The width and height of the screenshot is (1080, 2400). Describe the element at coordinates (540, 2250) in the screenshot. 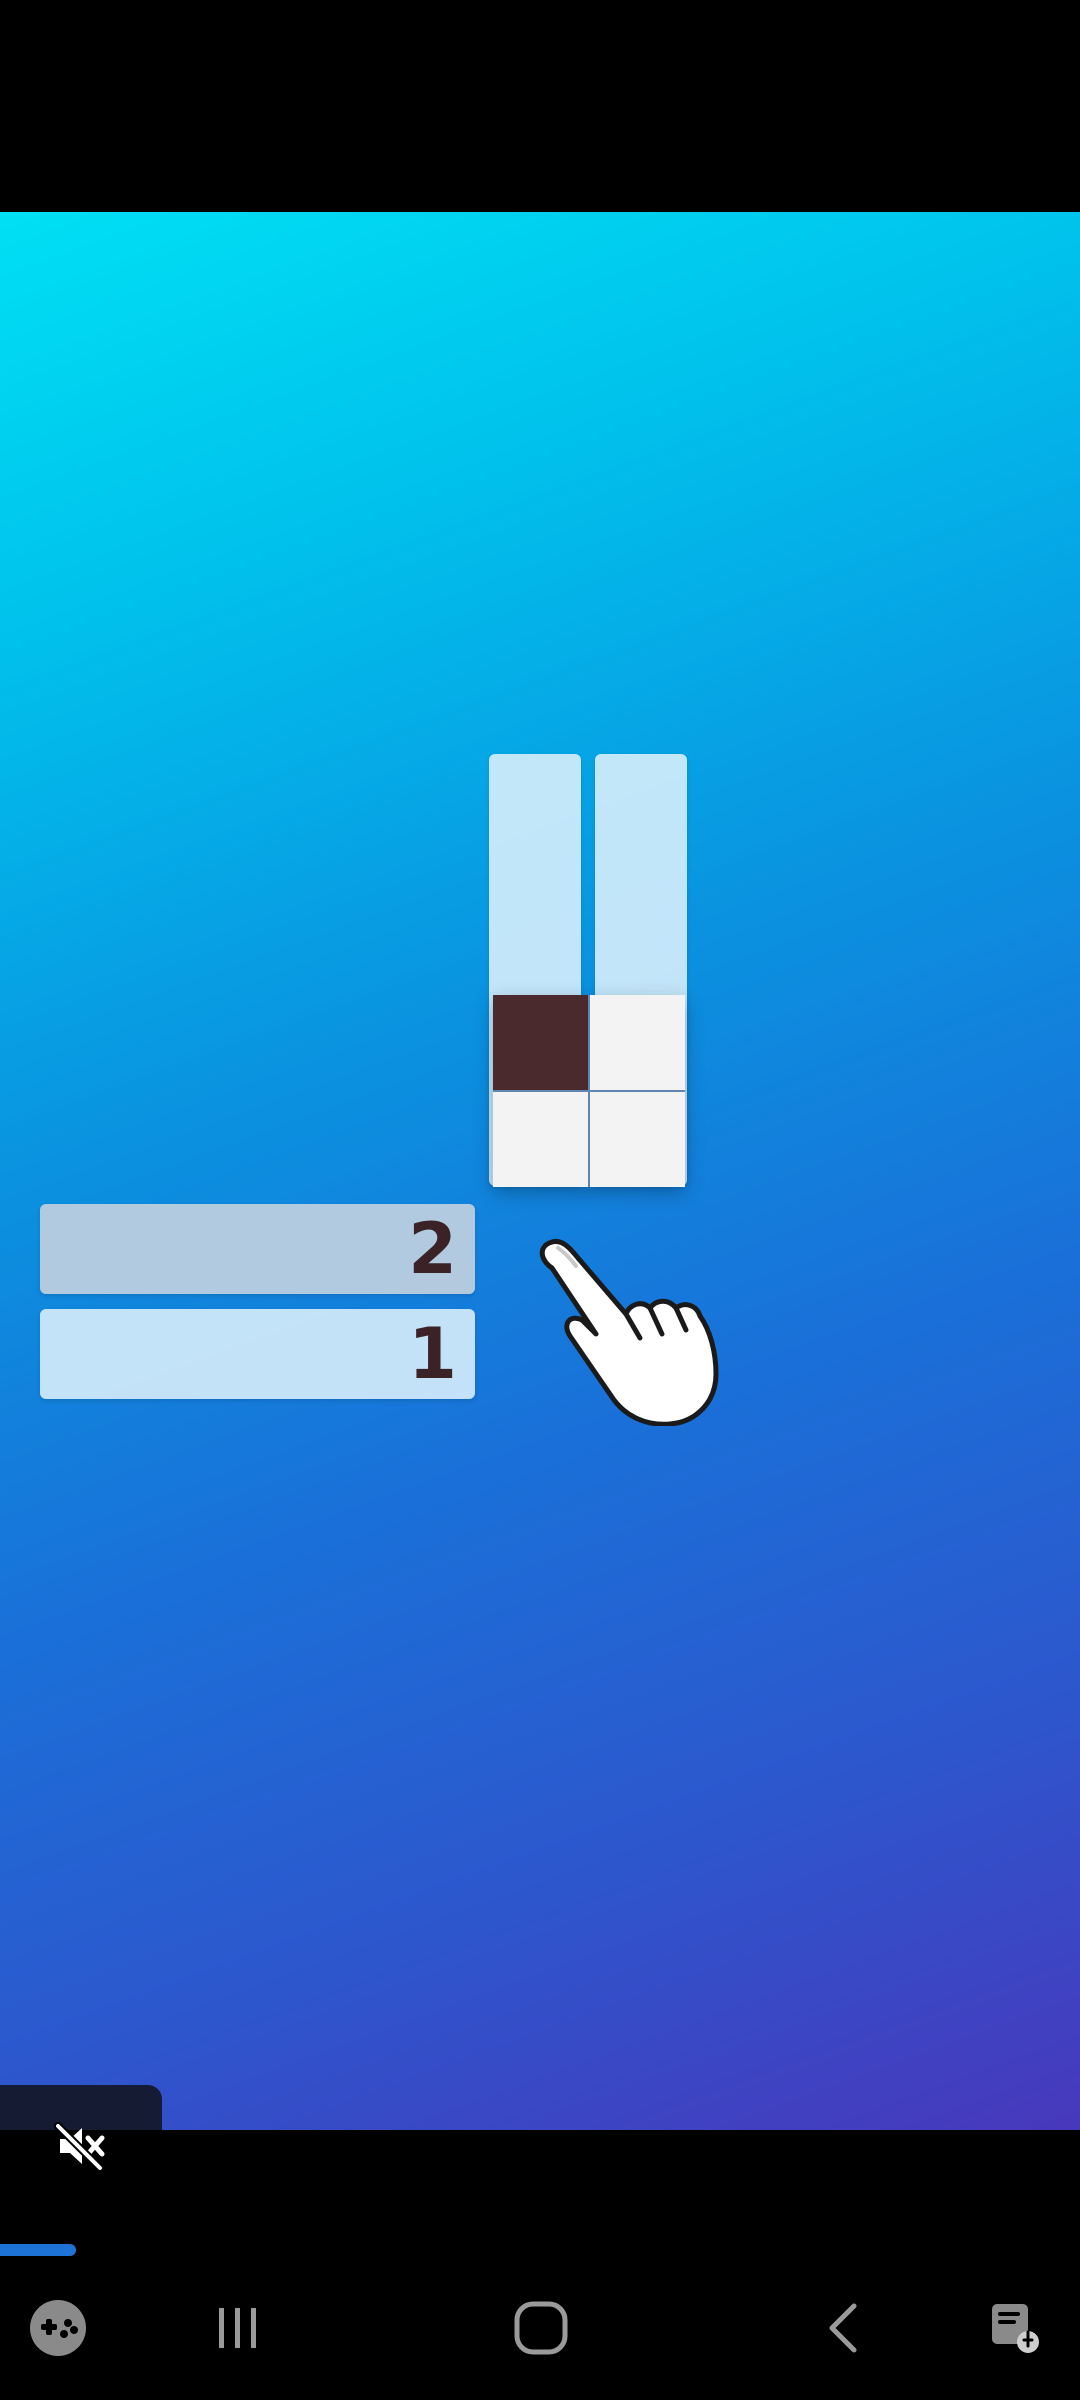

I see `video-progress-bar` at that location.